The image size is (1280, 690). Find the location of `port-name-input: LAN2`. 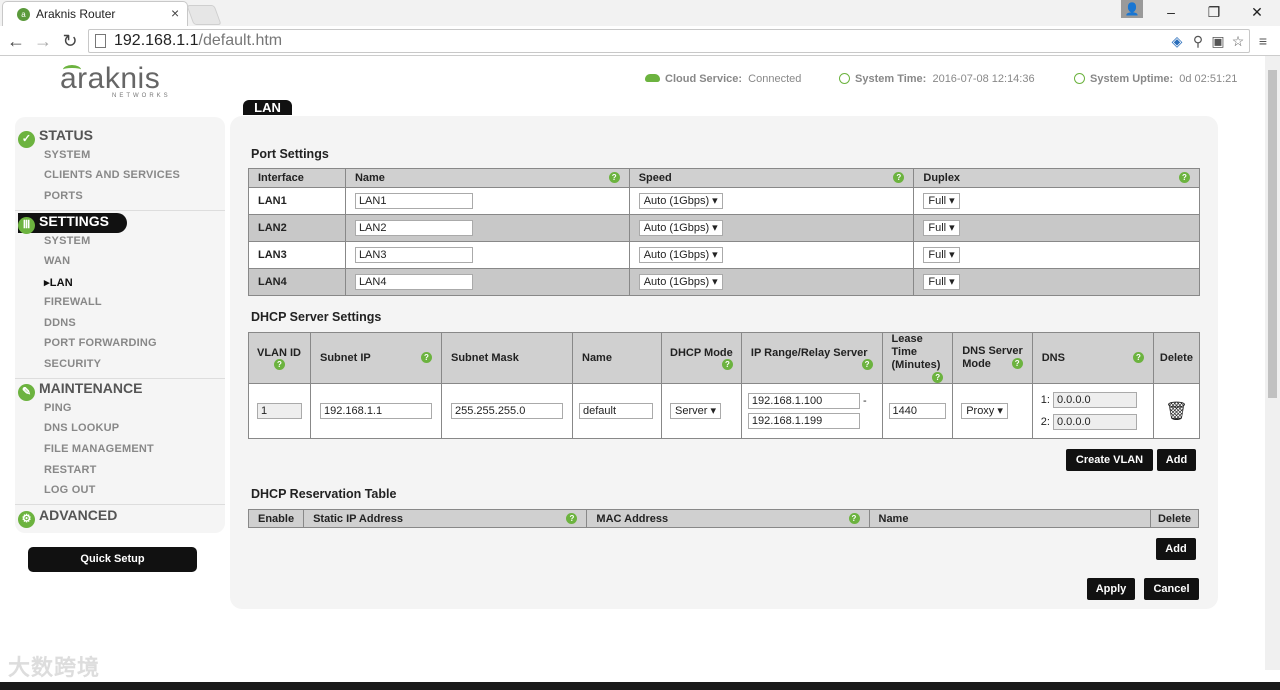

port-name-input: LAN2 is located at coordinates (413, 228).